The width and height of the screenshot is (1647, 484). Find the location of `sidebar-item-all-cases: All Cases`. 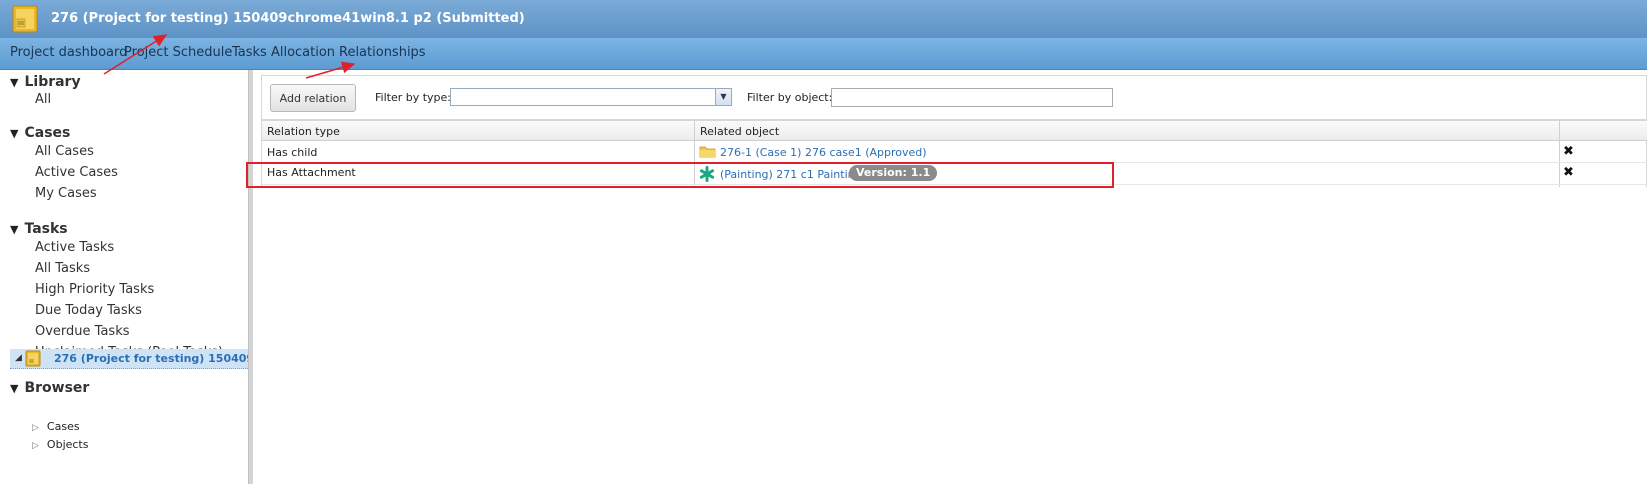

sidebar-item-all-cases: All Cases is located at coordinates (64, 151).